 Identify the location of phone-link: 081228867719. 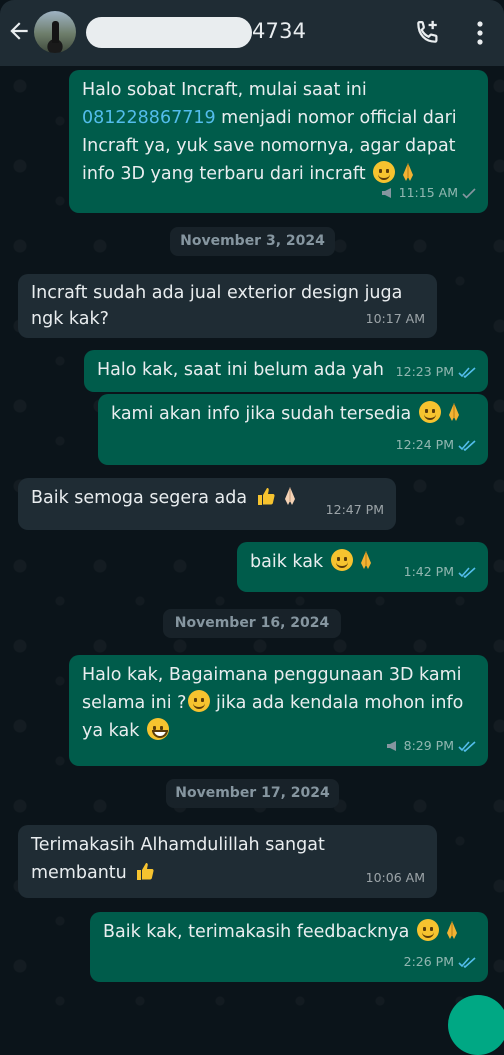
(149, 118).